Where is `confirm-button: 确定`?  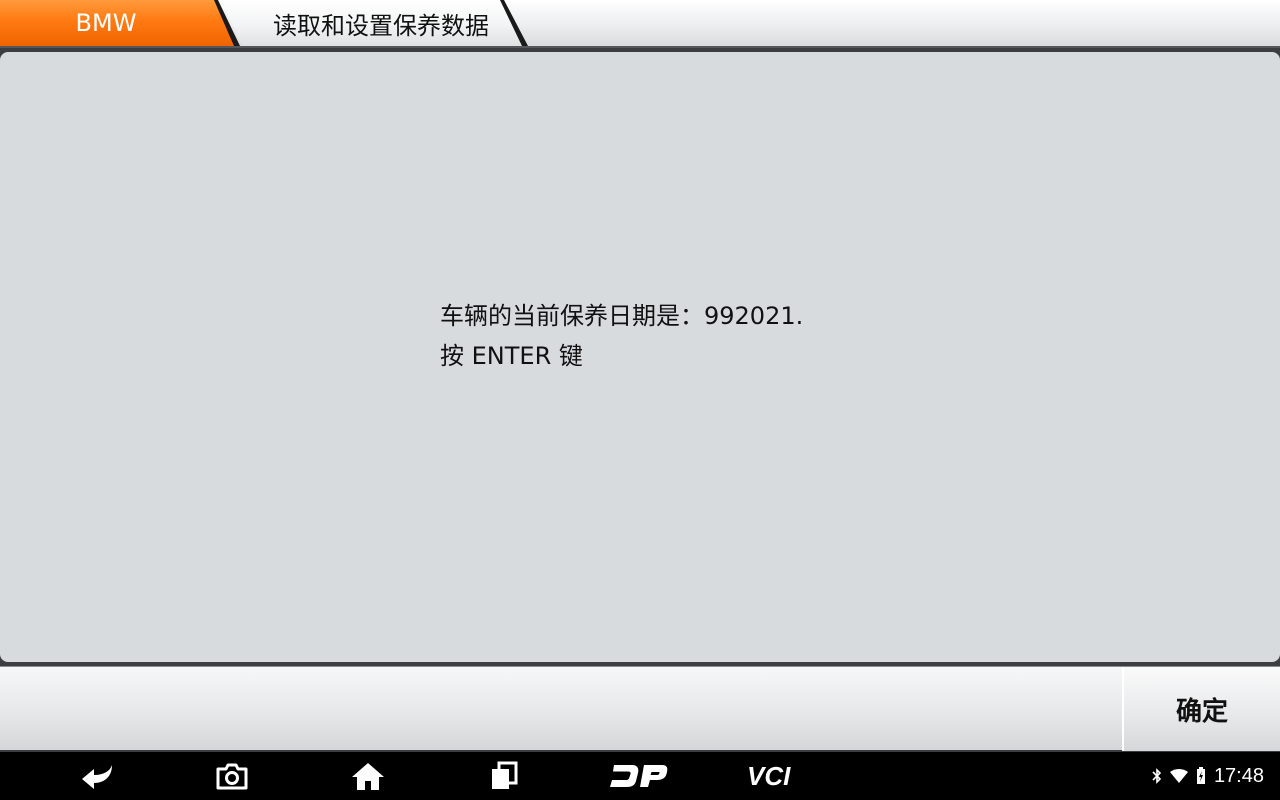
confirm-button: 确定 is located at coordinates (1201, 709).